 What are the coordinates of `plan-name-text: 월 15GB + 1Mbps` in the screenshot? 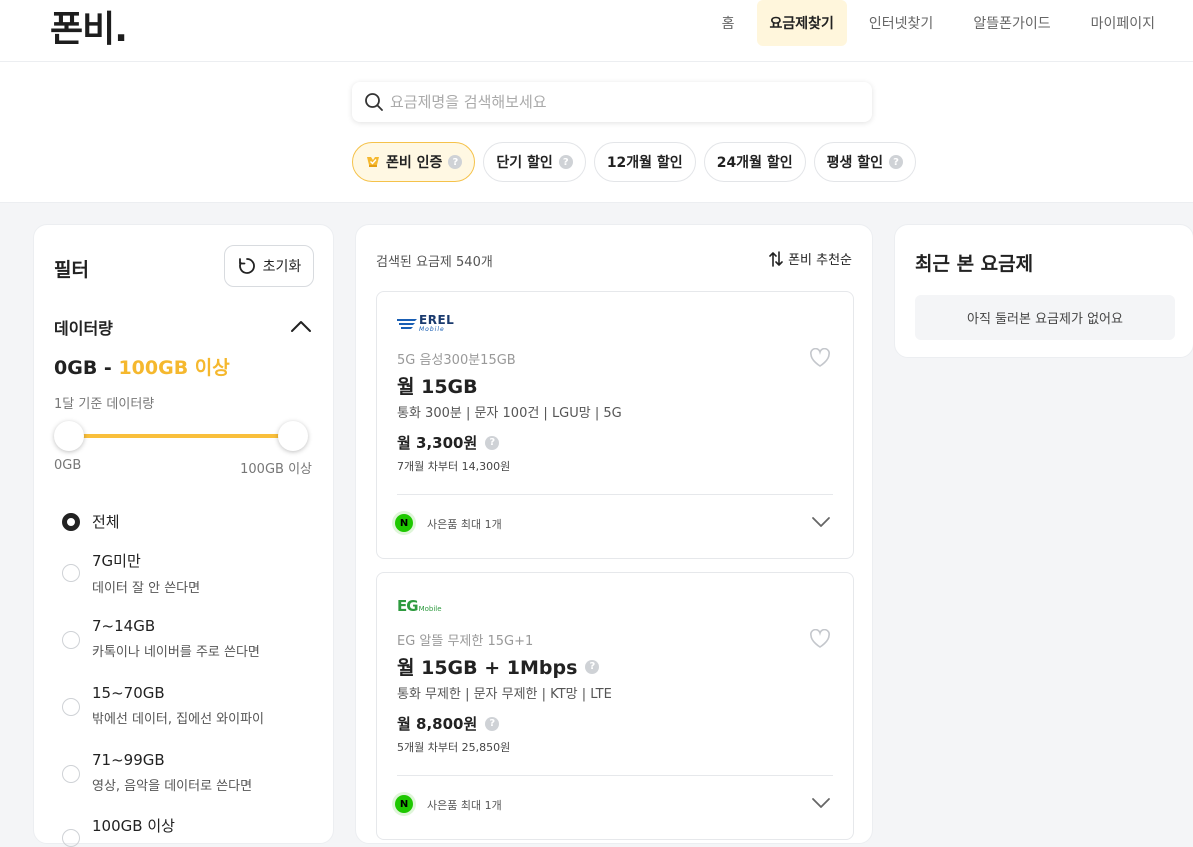 It's located at (487, 668).